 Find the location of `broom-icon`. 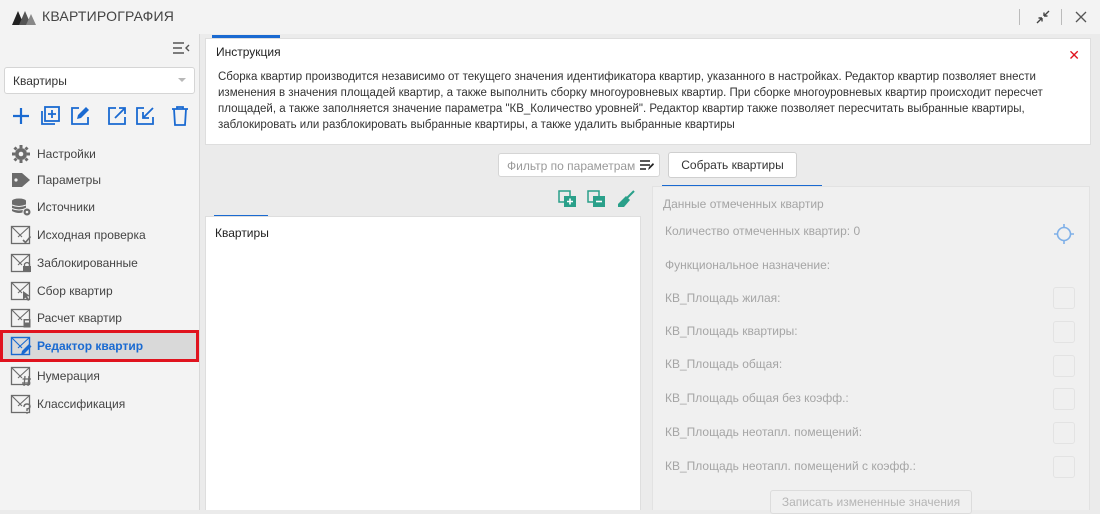

broom-icon is located at coordinates (626, 199).